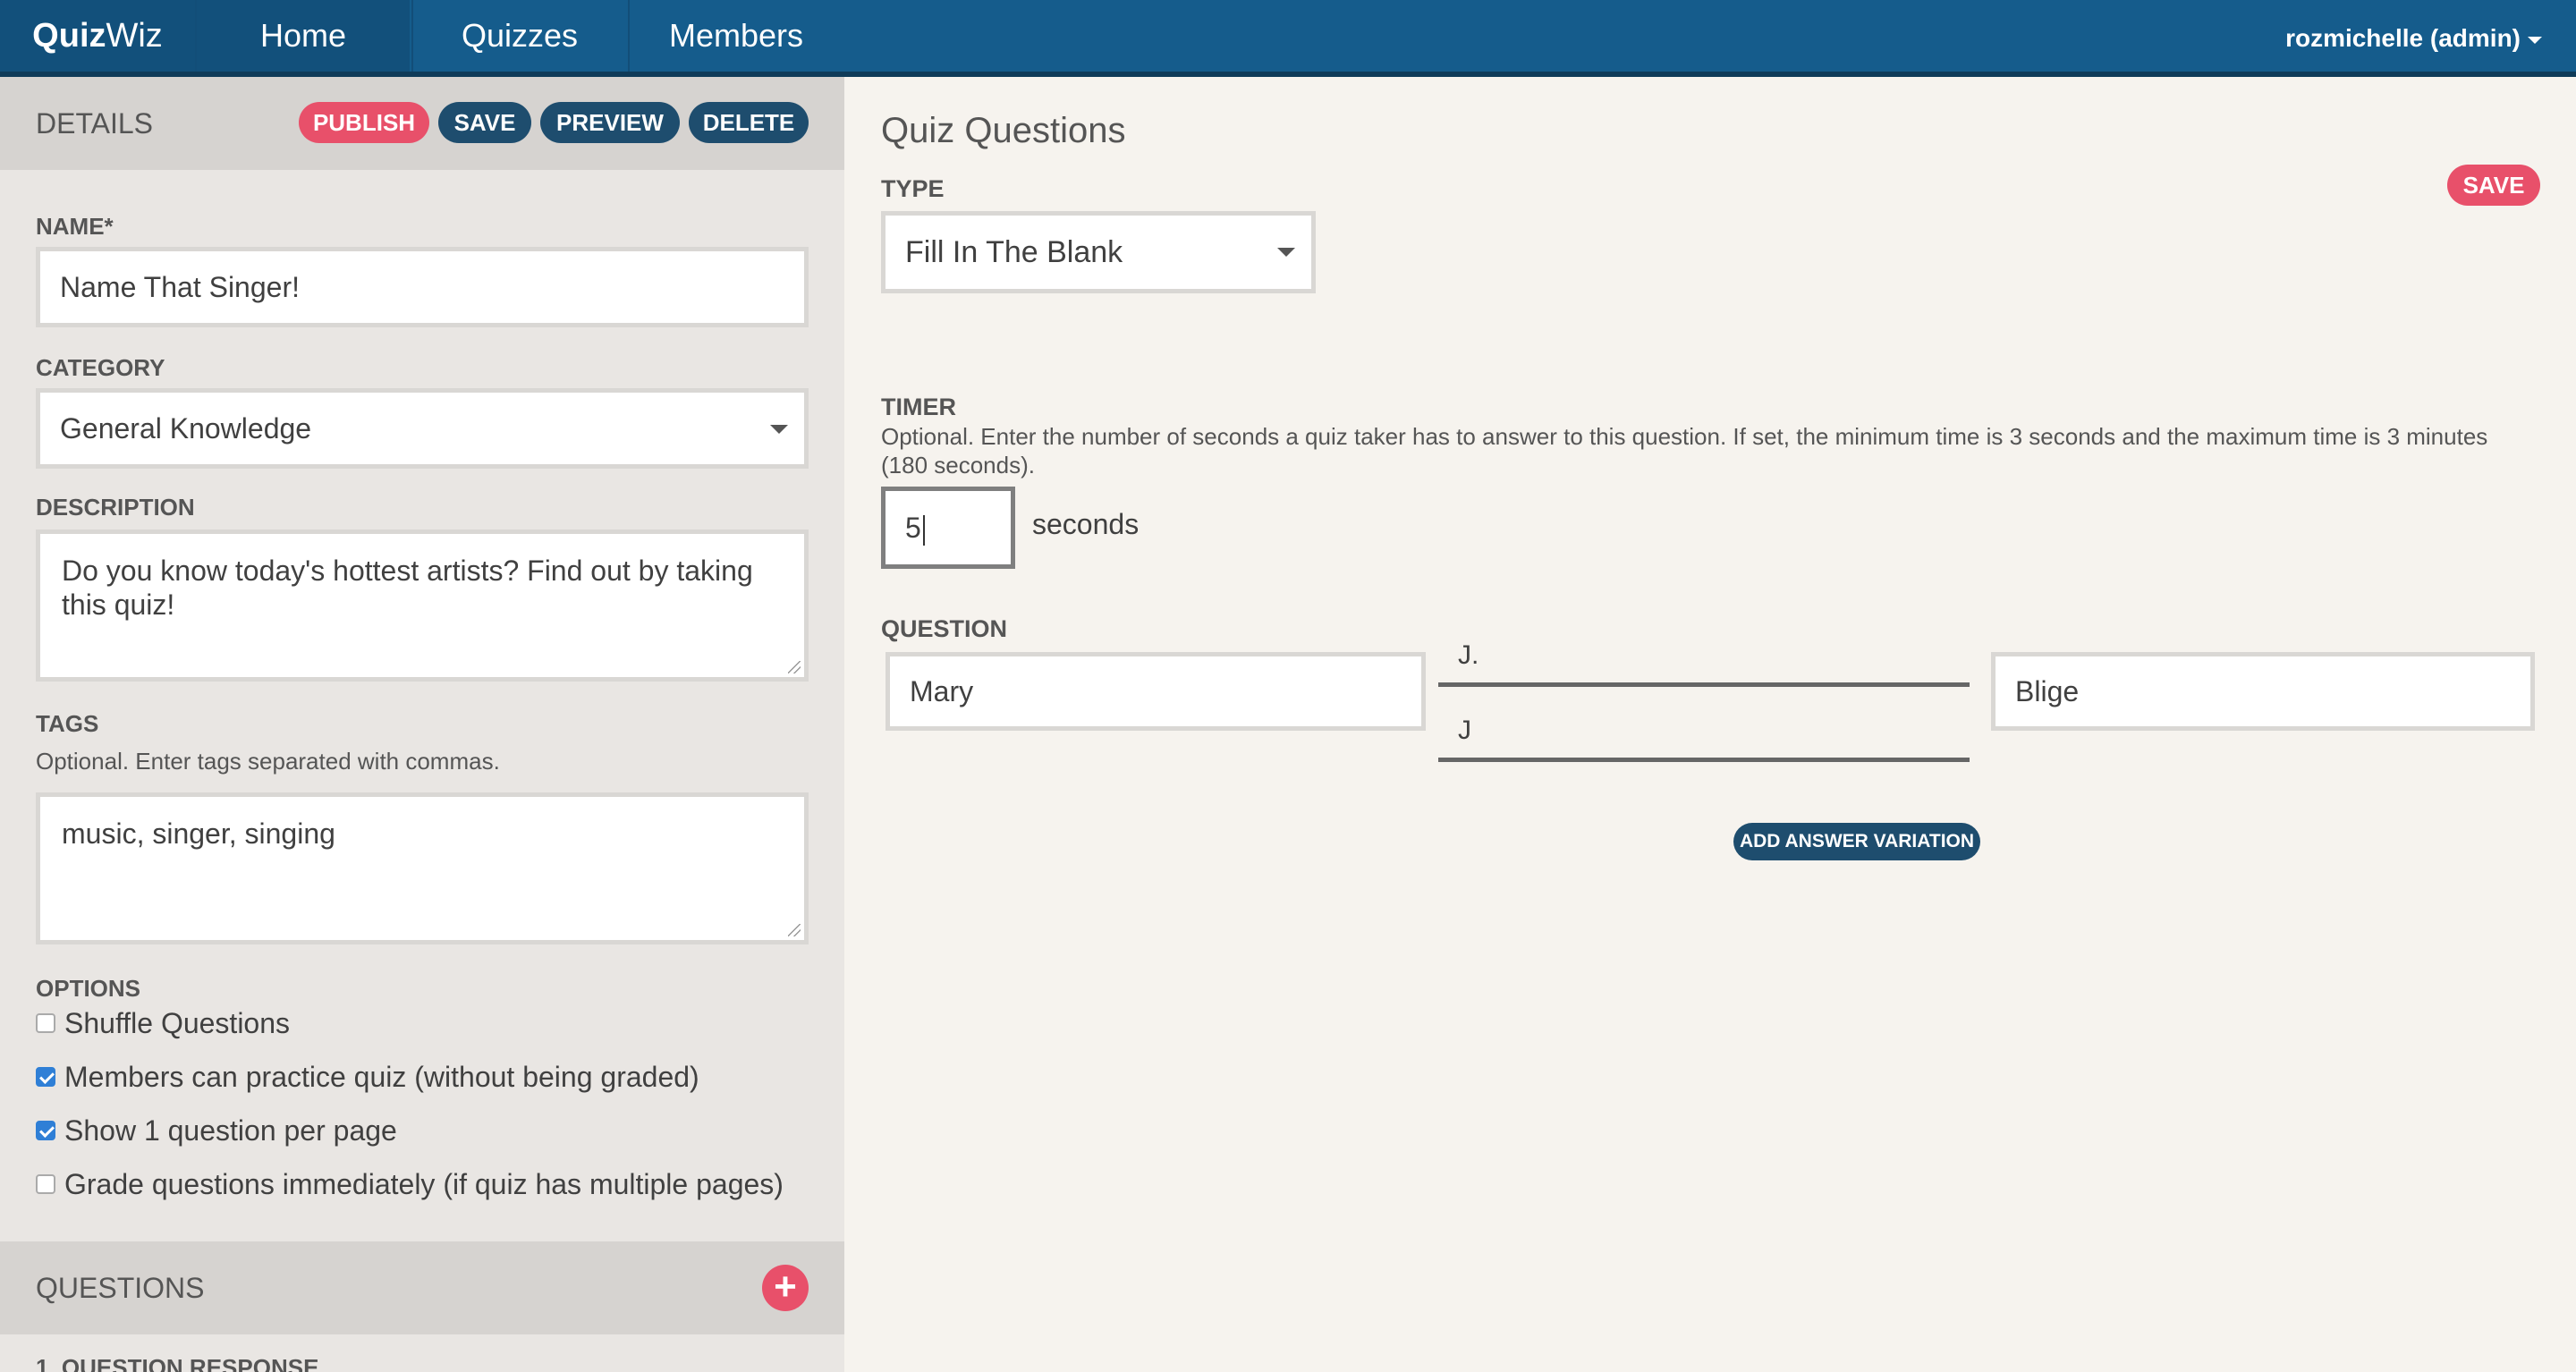  What do you see at coordinates (913, 528) in the screenshot?
I see `timer-value: 5` at bounding box center [913, 528].